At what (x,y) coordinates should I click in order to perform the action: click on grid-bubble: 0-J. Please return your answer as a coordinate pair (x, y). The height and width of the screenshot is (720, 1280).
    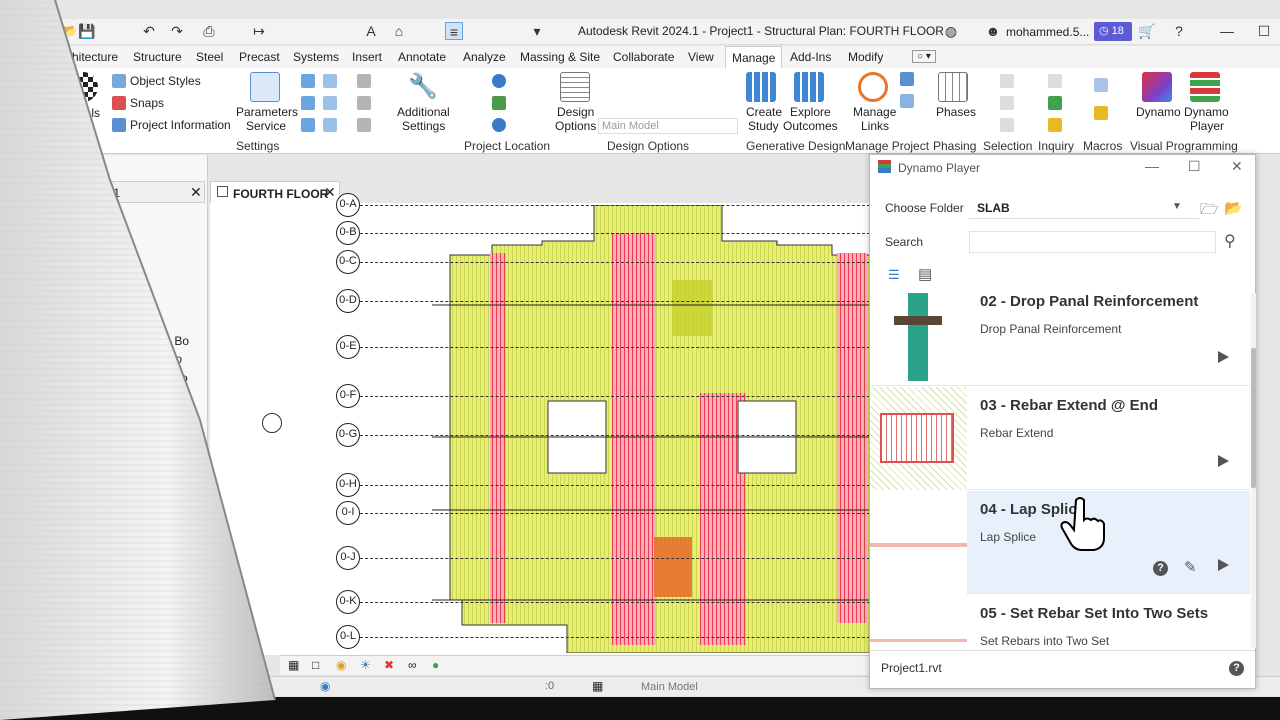
    Looking at the image, I should click on (348, 558).